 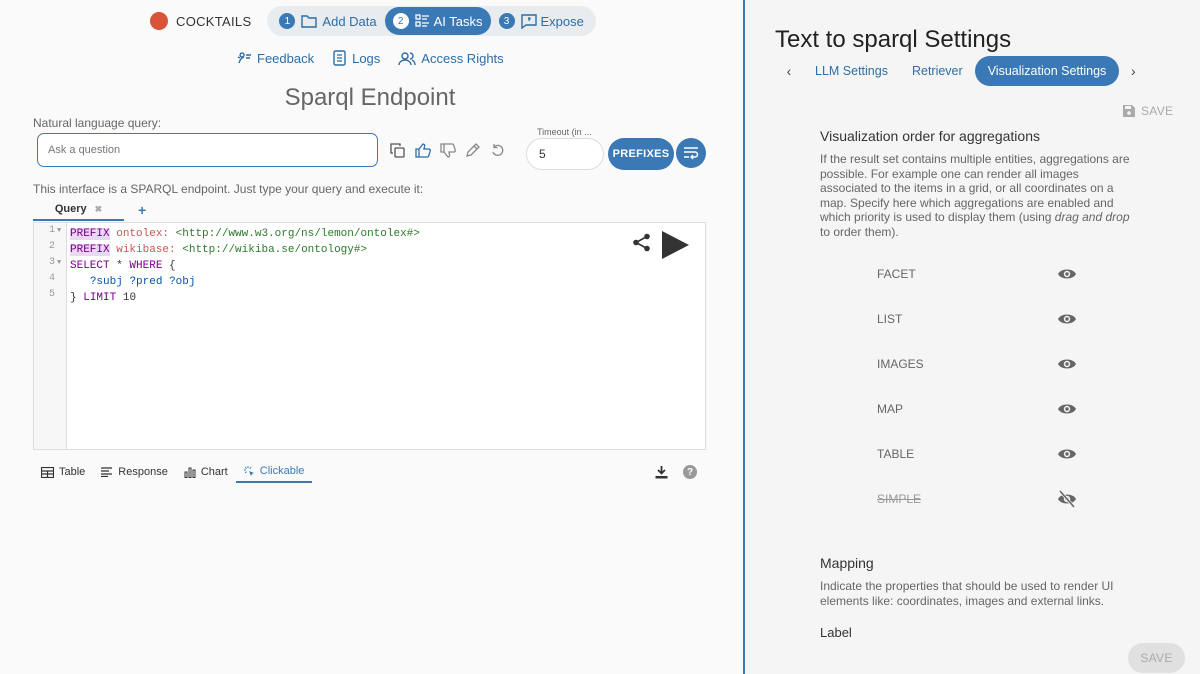 I want to click on save-label: SAVE, so click(x=1157, y=111).